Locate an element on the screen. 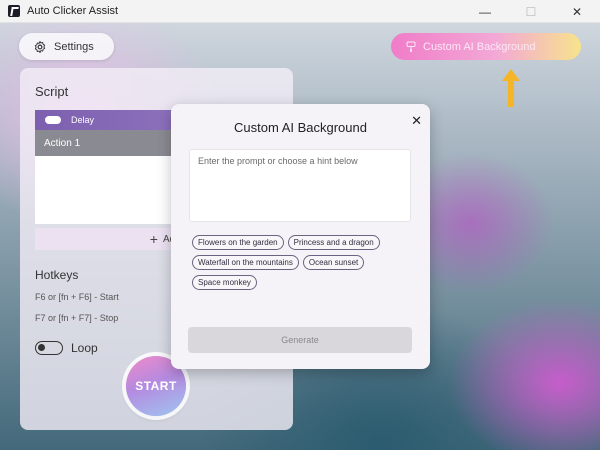 The height and width of the screenshot is (450, 600). loop-toggle is located at coordinates (49, 348).